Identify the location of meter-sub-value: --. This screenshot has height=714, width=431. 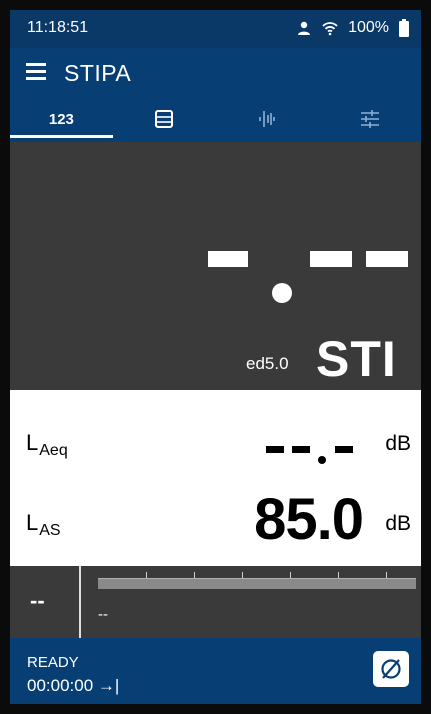
(103, 614).